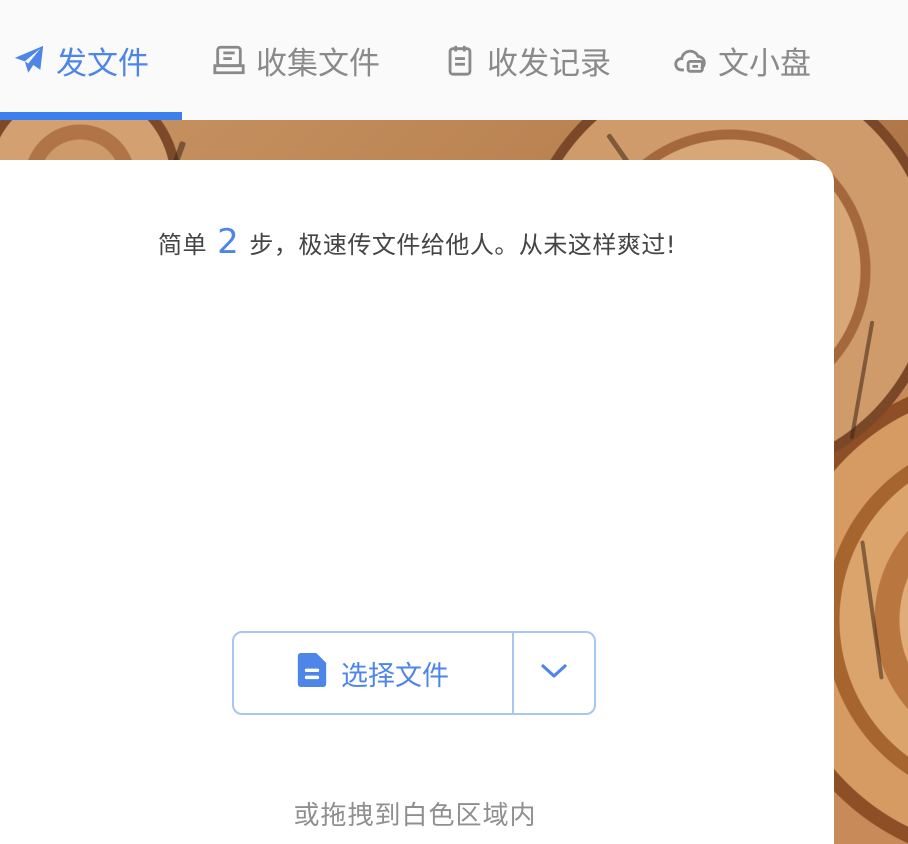  I want to click on tab-transfer-history: 收发记录, so click(527, 60).